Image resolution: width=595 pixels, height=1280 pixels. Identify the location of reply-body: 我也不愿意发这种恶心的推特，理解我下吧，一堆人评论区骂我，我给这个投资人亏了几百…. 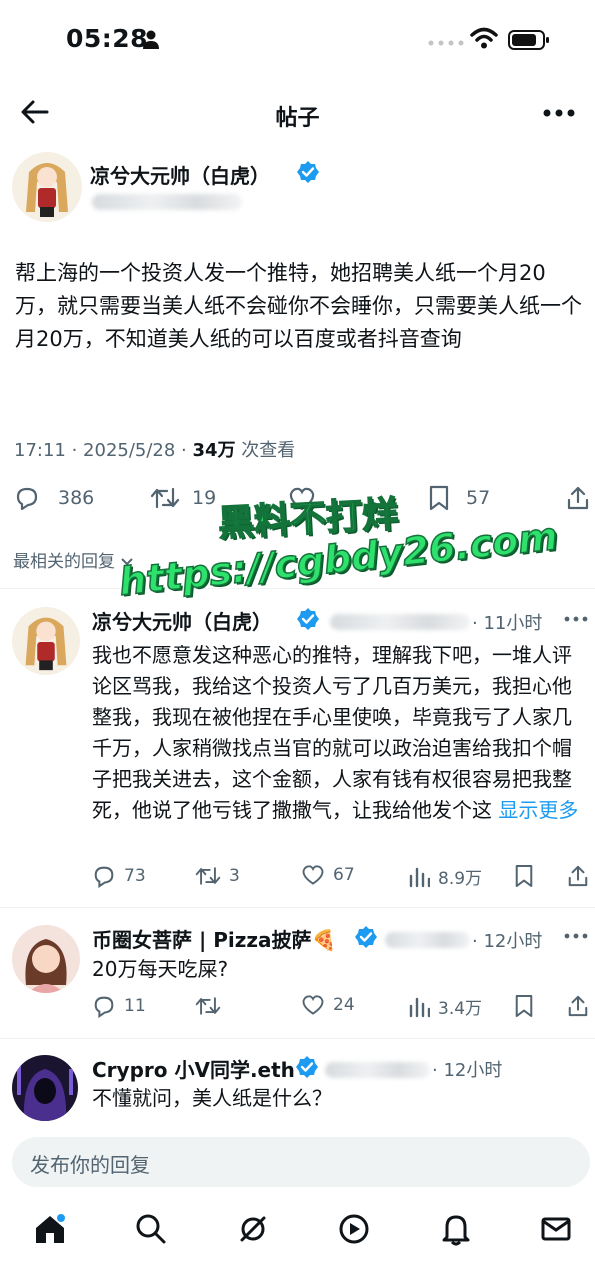
(332, 732).